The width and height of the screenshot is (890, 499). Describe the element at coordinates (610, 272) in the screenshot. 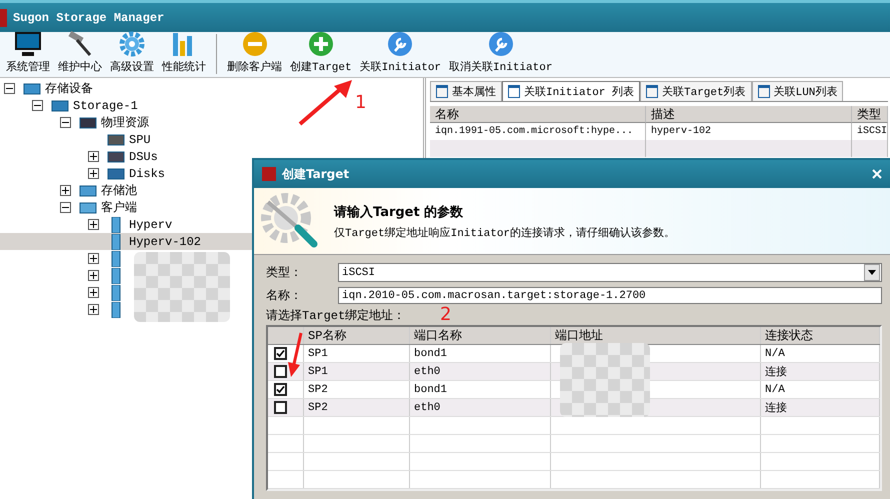

I see `type-dropdown: iSCSI` at that location.